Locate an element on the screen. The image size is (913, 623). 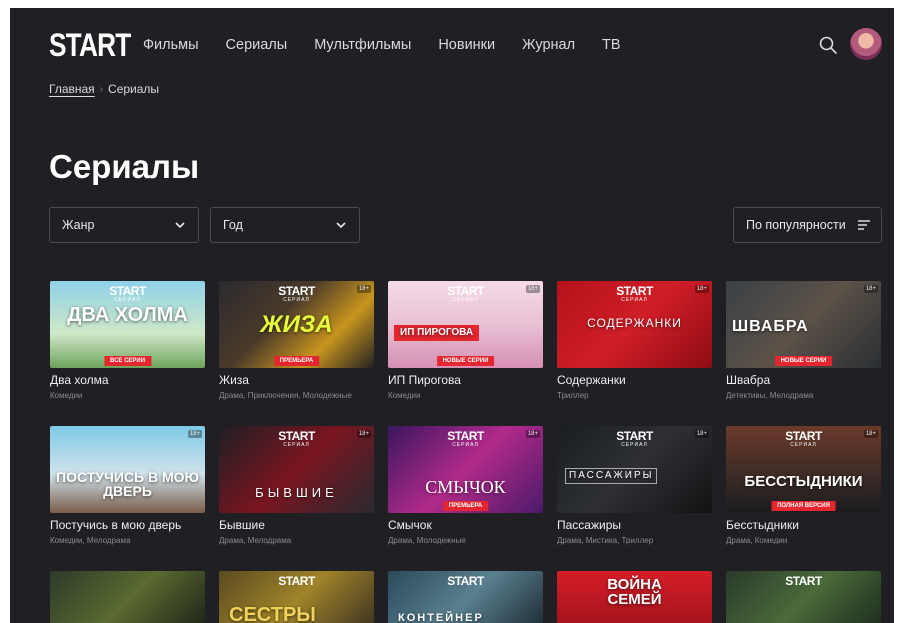
series-title: Швабра is located at coordinates (748, 380).